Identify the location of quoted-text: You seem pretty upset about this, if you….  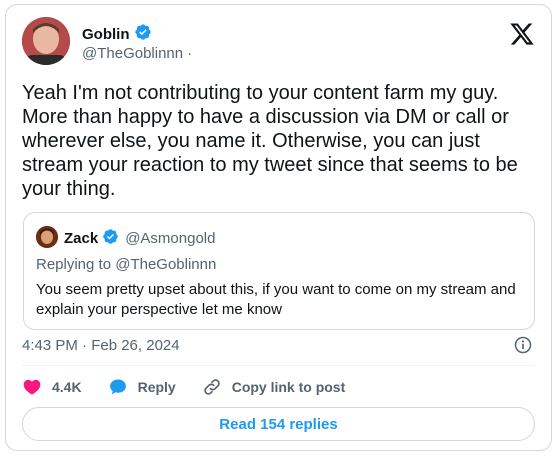
(276, 299).